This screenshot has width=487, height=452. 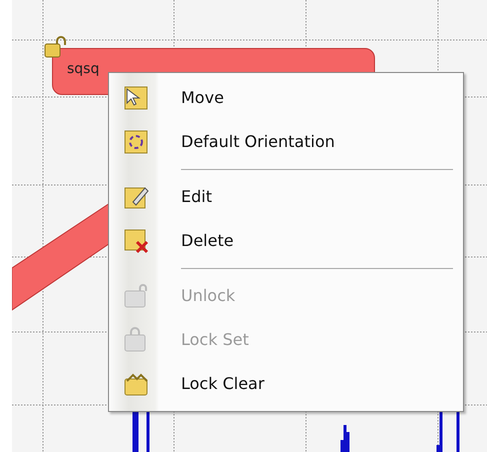 What do you see at coordinates (286, 241) in the screenshot?
I see `menu-item: Delete` at bounding box center [286, 241].